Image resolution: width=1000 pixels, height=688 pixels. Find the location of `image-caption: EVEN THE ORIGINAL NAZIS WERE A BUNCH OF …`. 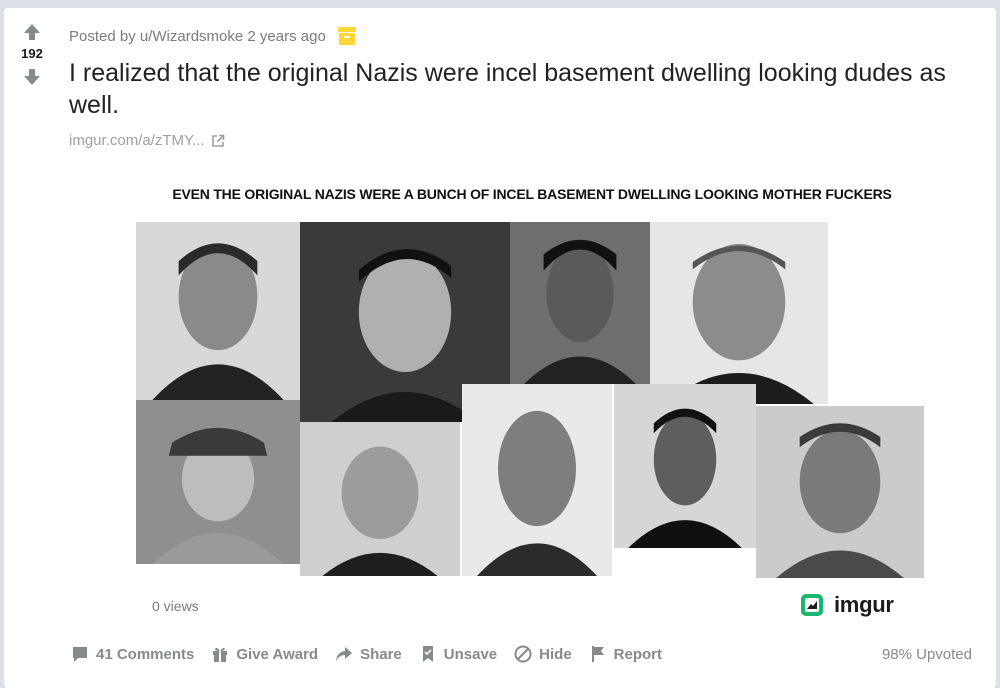

image-caption: EVEN THE ORIGINAL NAZIS WERE A BUNCH OF … is located at coordinates (532, 194).